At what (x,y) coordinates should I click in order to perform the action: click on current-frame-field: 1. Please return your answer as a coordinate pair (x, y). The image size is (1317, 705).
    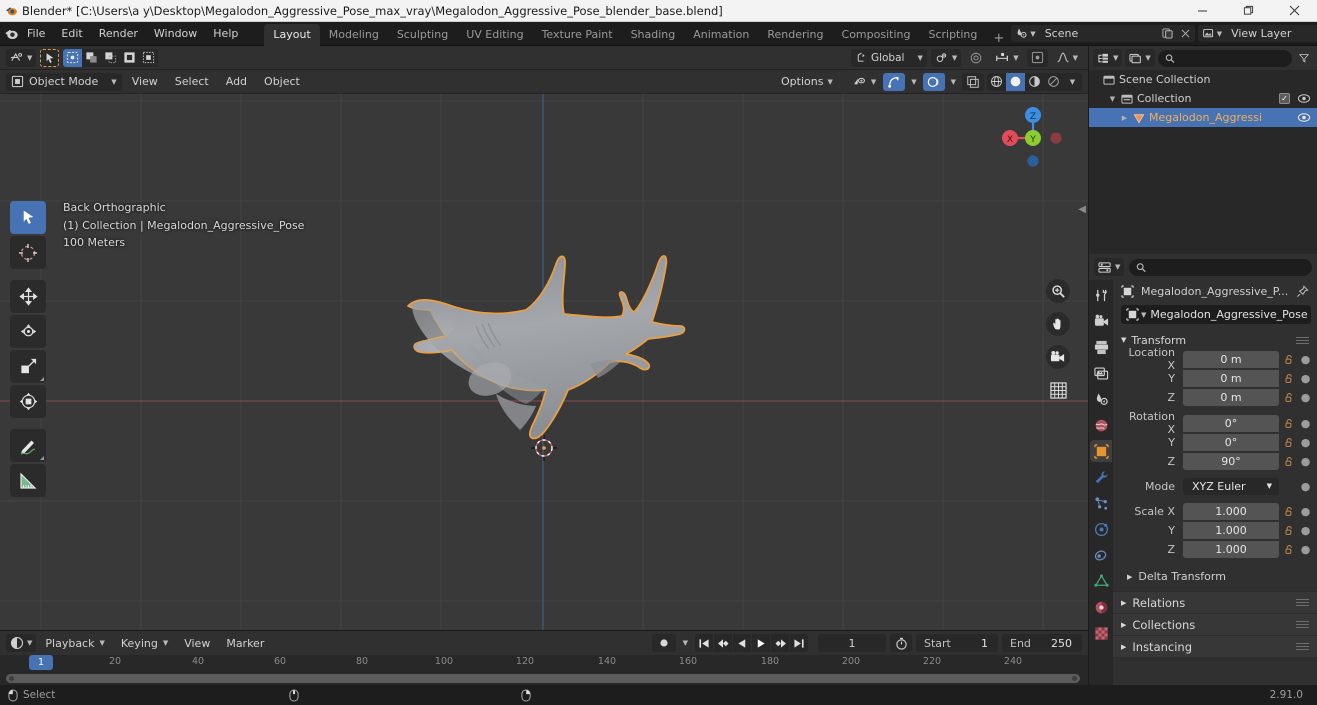
    Looking at the image, I should click on (852, 643).